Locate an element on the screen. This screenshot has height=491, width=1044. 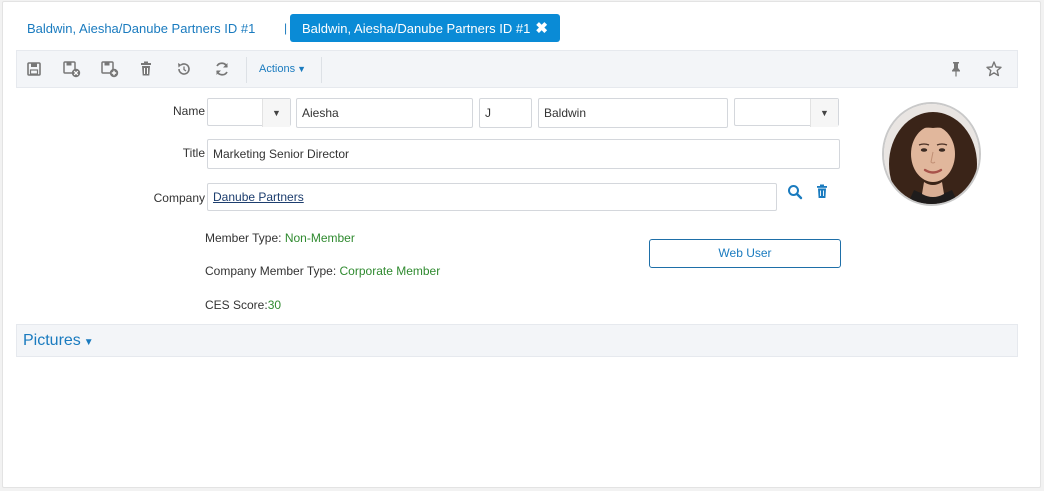
toolbar: Actions ▼ is located at coordinates (517, 69).